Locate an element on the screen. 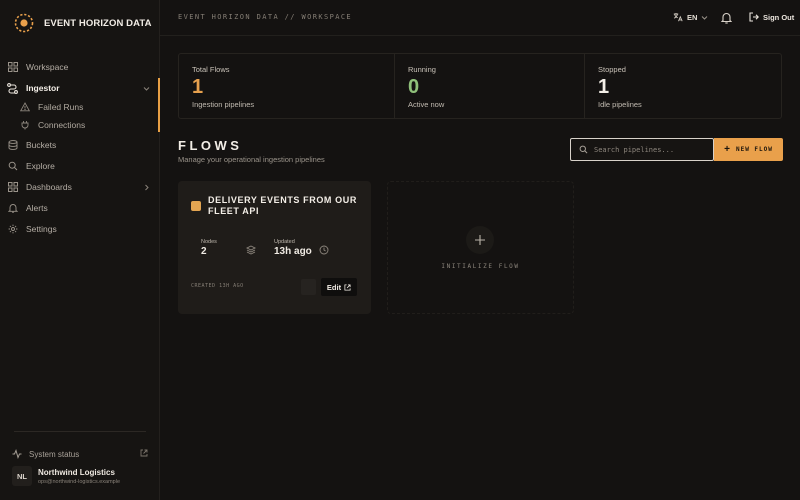 This screenshot has width=800, height=500. sign-out-label: Sign Out is located at coordinates (779, 17).